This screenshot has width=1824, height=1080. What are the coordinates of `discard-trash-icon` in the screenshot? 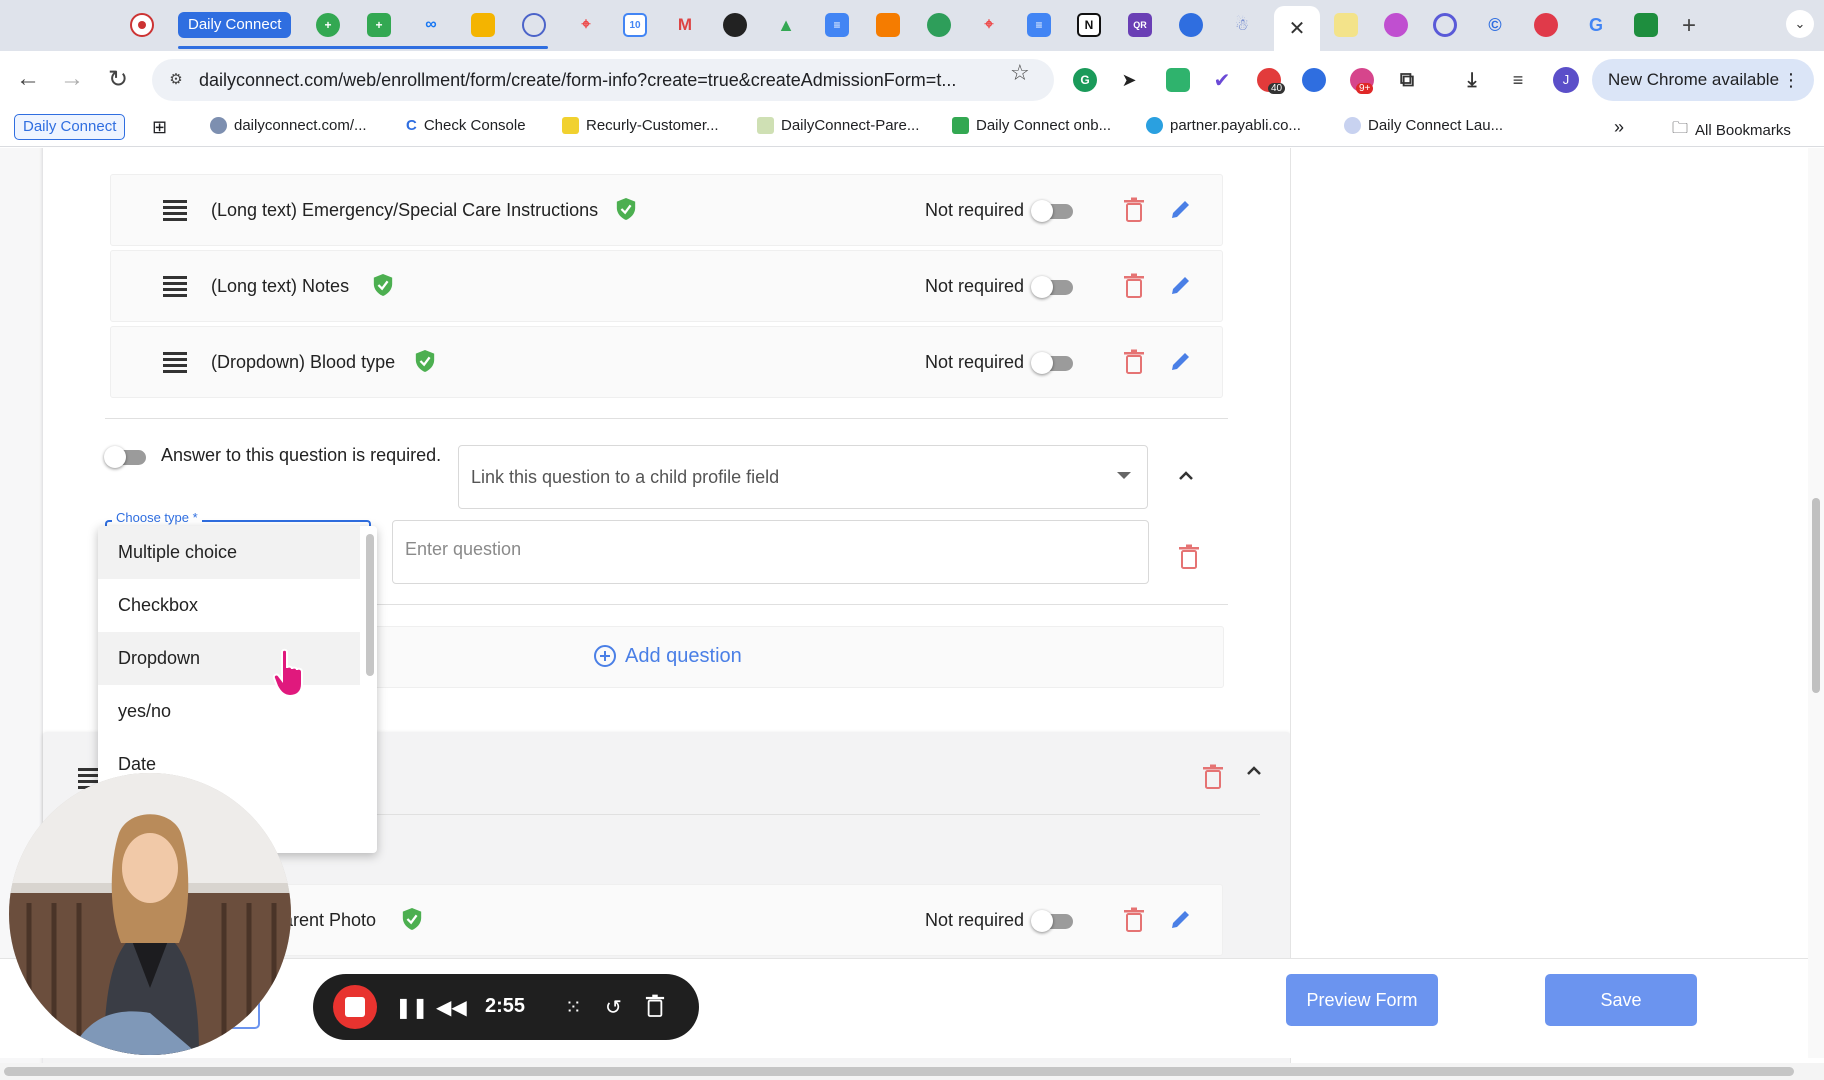 It's located at (655, 1006).